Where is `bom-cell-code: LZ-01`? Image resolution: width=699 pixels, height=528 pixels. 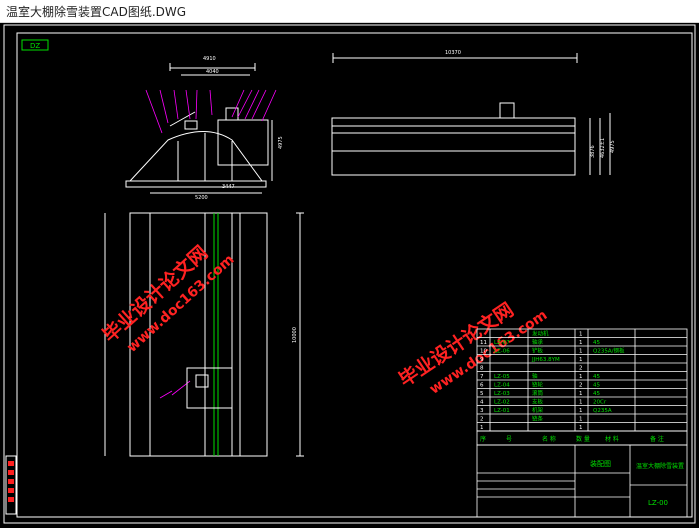
bom-cell-code: LZ-01 is located at coordinates (502, 411).